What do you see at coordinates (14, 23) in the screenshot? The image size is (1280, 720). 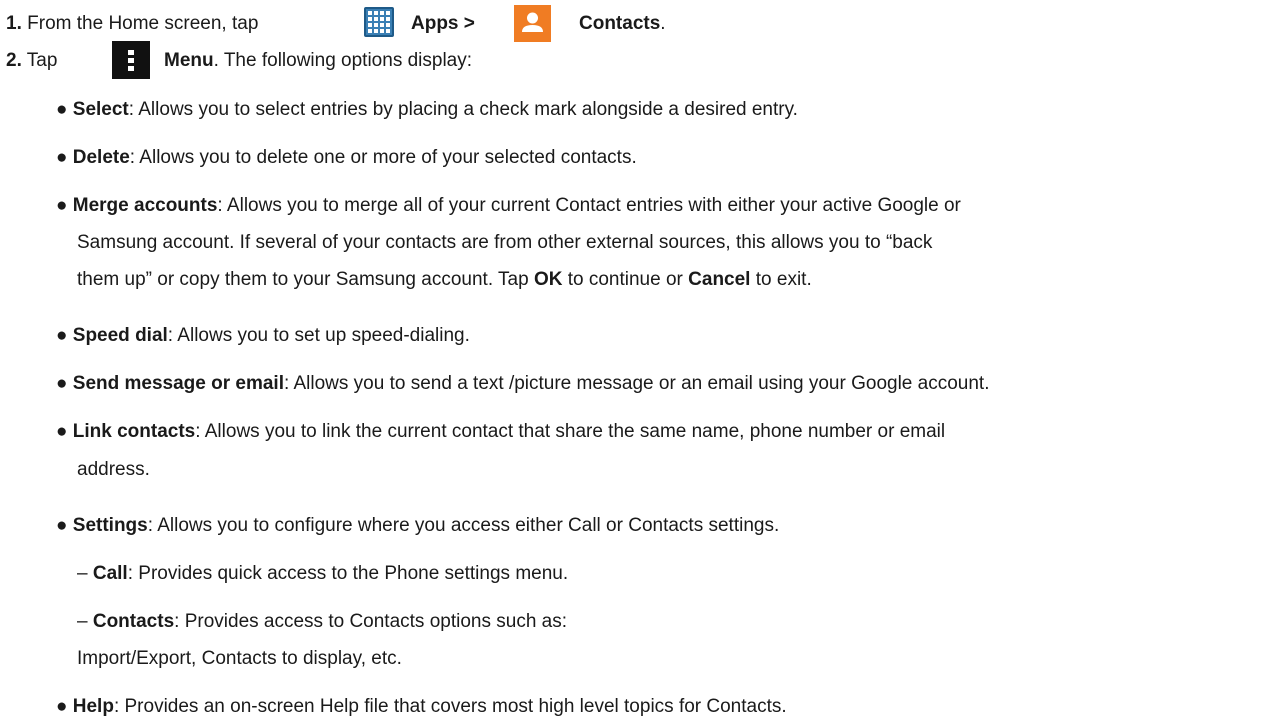 I see `step-number: 1.` at bounding box center [14, 23].